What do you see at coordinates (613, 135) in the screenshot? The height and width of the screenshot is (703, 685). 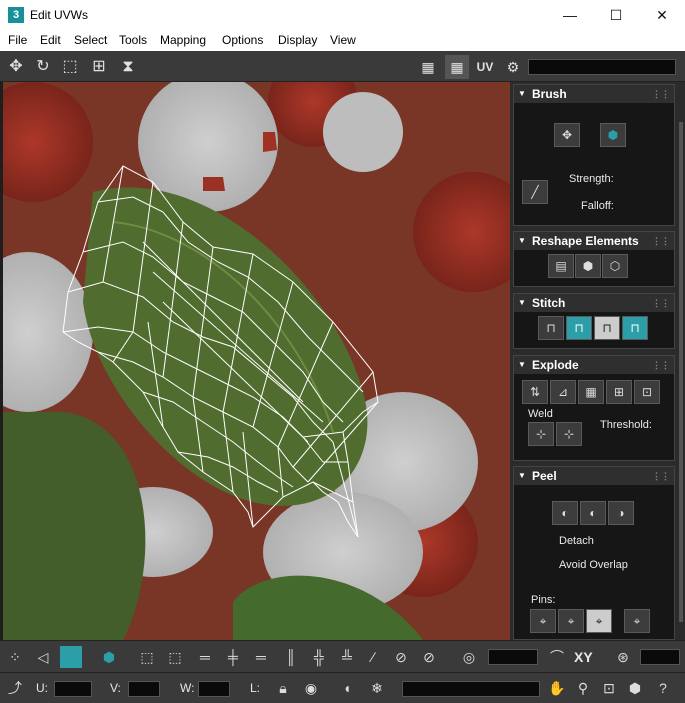 I see `relax-brush-icon: ⬢` at bounding box center [613, 135].